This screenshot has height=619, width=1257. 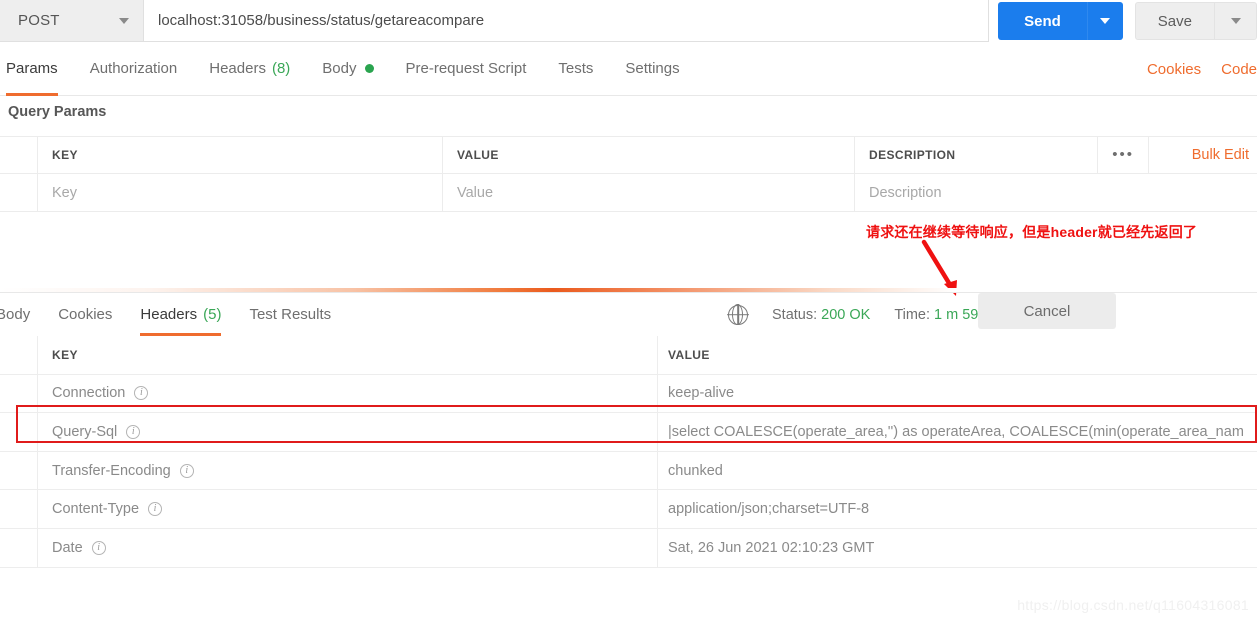 I want to click on param-description-input: Description, so click(x=1056, y=192).